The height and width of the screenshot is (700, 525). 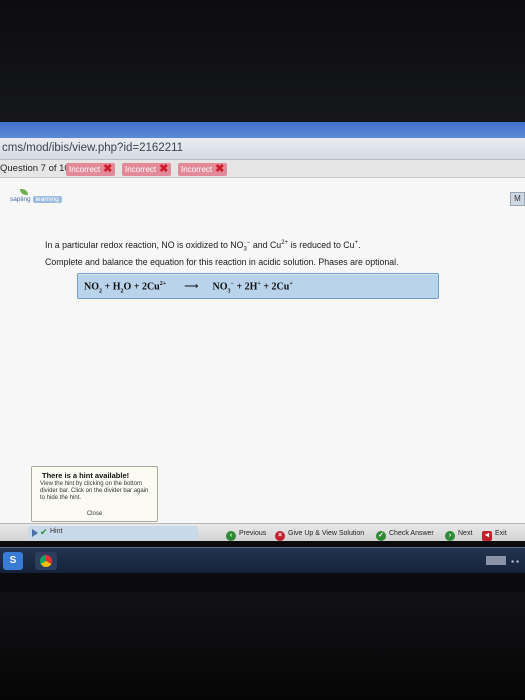 I want to click on system-tray: ▪ ▪, so click(x=502, y=561).